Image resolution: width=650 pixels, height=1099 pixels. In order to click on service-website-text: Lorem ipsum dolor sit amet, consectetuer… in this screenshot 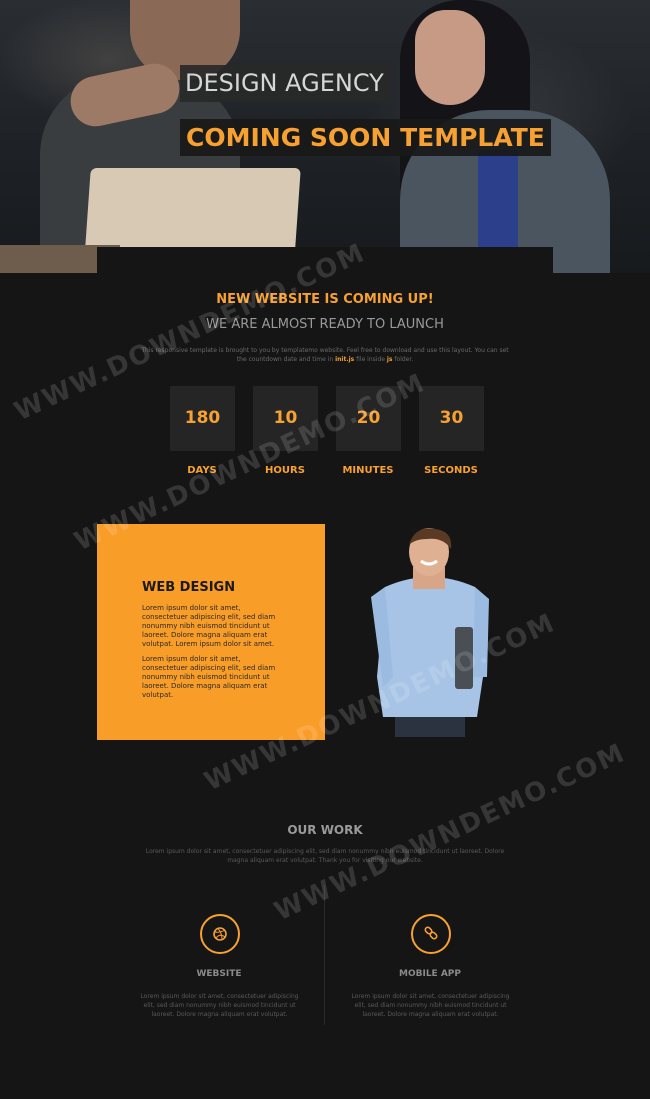, I will do `click(219, 1005)`.